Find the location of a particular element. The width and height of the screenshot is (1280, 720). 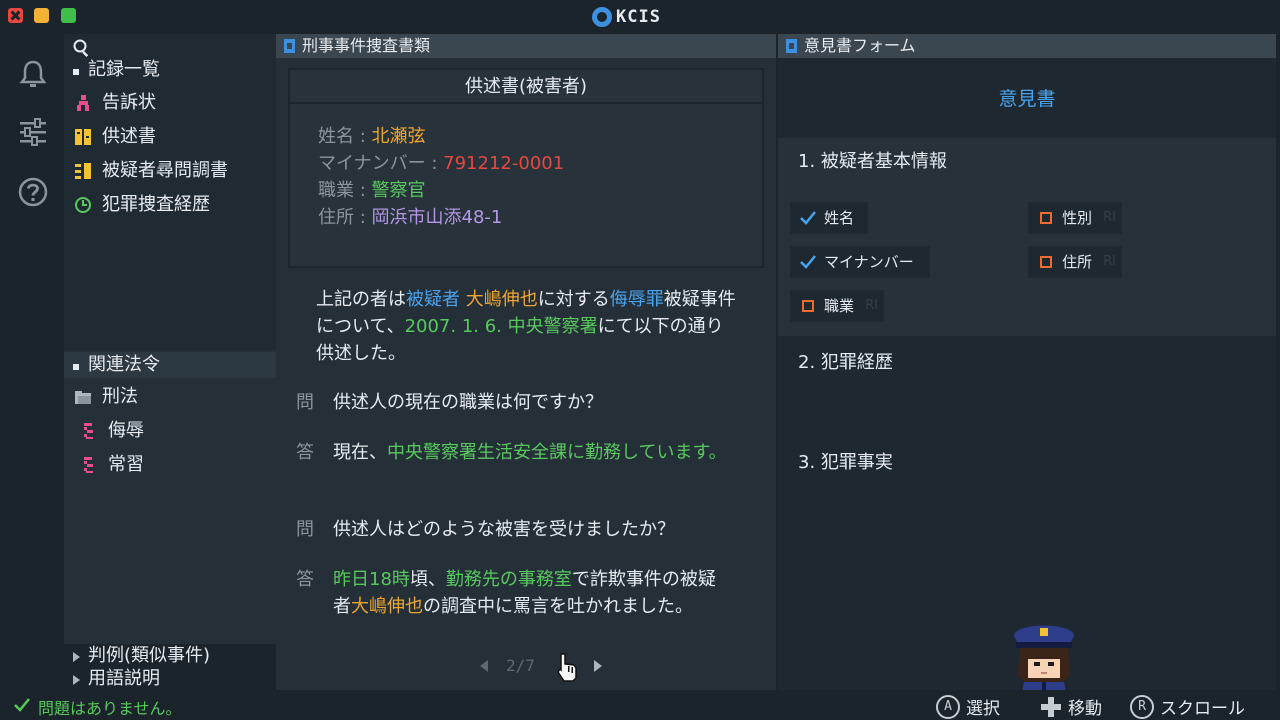

info-row-mynumber: マイナンバー : 791212-0001 is located at coordinates (441, 162).